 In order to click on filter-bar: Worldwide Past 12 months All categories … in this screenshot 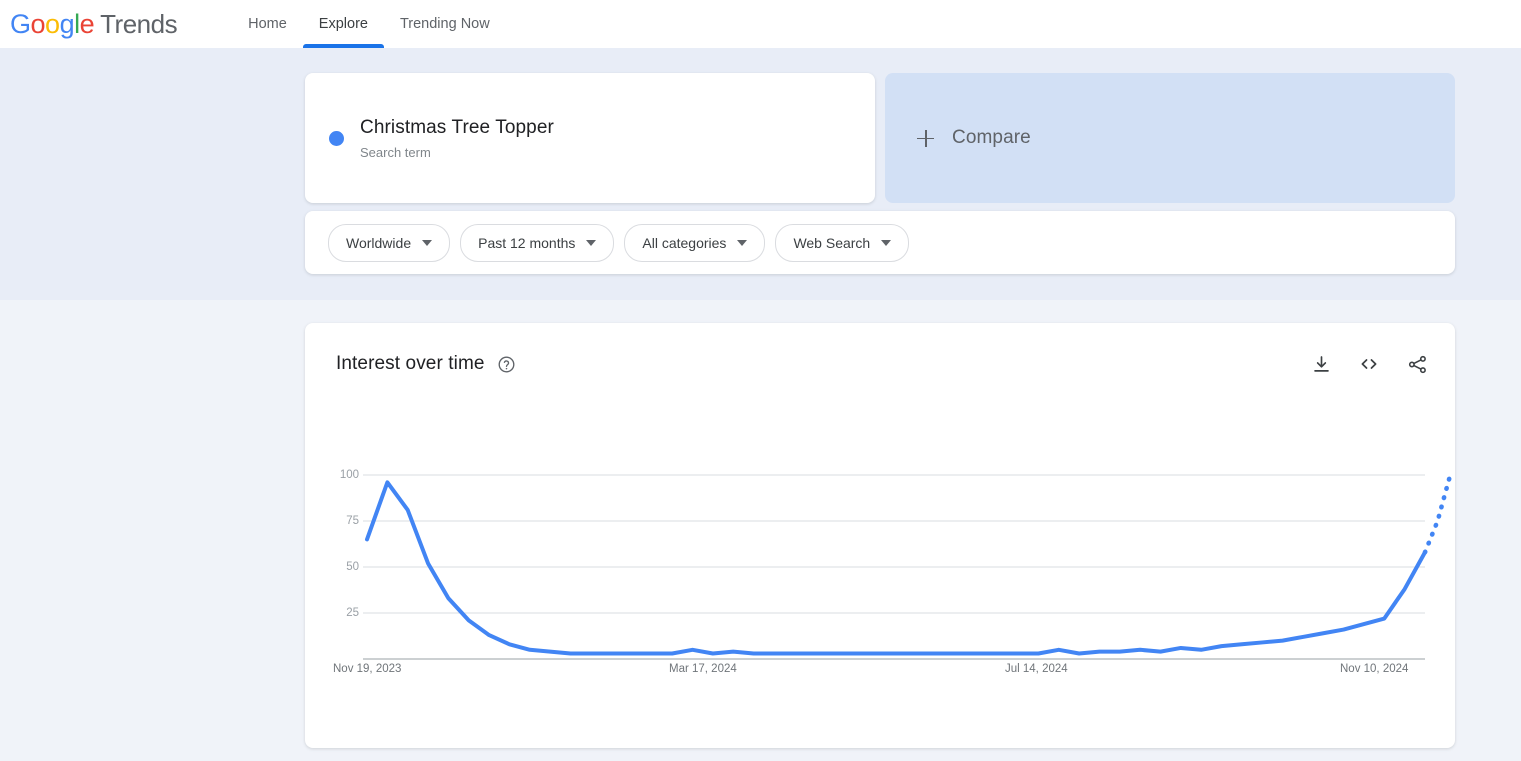, I will do `click(880, 242)`.